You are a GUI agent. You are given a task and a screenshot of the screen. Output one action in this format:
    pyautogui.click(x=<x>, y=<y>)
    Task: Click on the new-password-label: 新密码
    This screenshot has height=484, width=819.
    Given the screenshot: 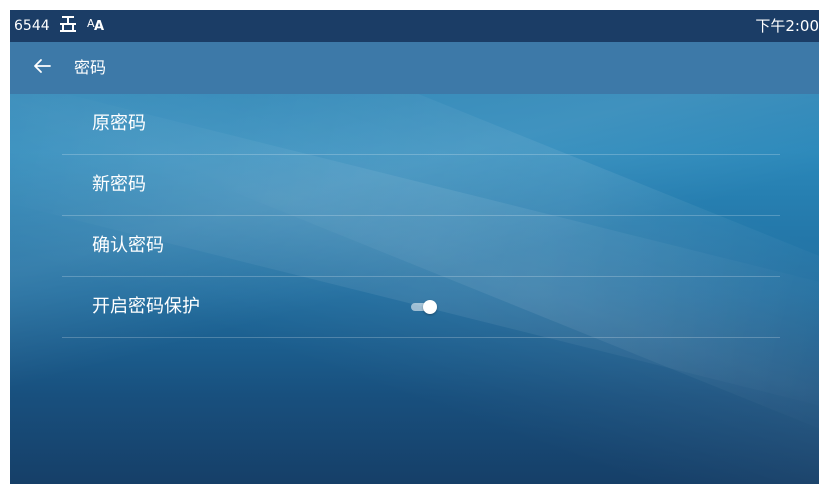 What is the action you would take?
    pyautogui.click(x=119, y=184)
    